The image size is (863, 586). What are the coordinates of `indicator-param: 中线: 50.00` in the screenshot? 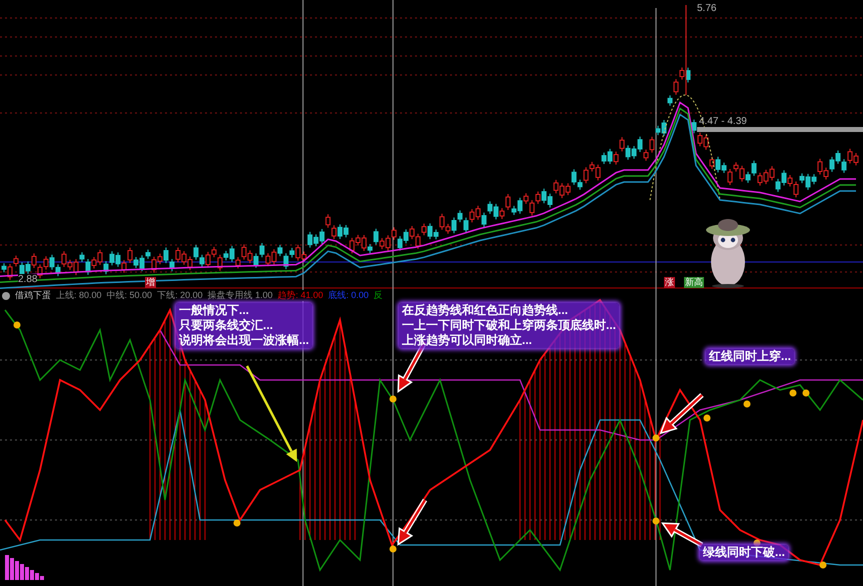 It's located at (129, 295).